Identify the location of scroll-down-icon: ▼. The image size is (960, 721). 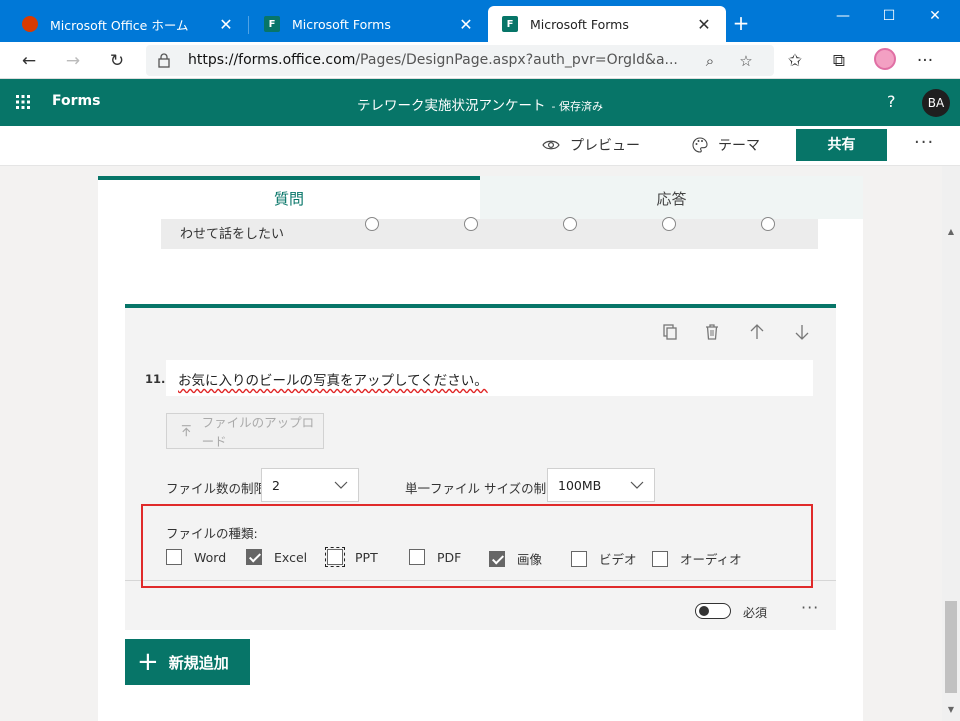
(951, 710).